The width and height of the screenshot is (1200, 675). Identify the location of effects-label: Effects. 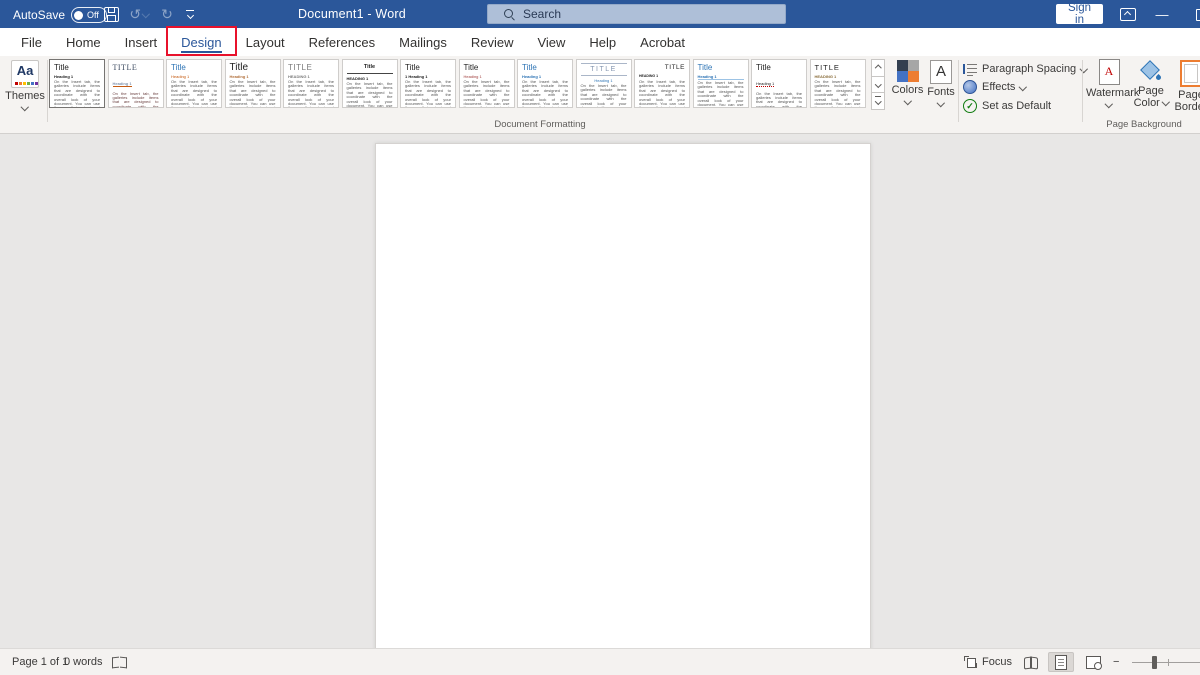
(999, 87).